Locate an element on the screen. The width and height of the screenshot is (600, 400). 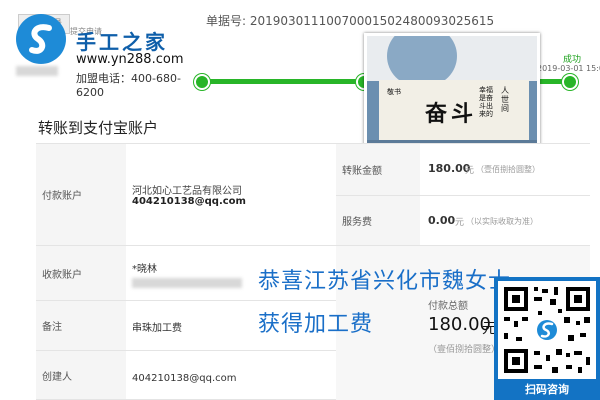
calligraphy-side-text: 敬书 is located at coordinates (394, 92).